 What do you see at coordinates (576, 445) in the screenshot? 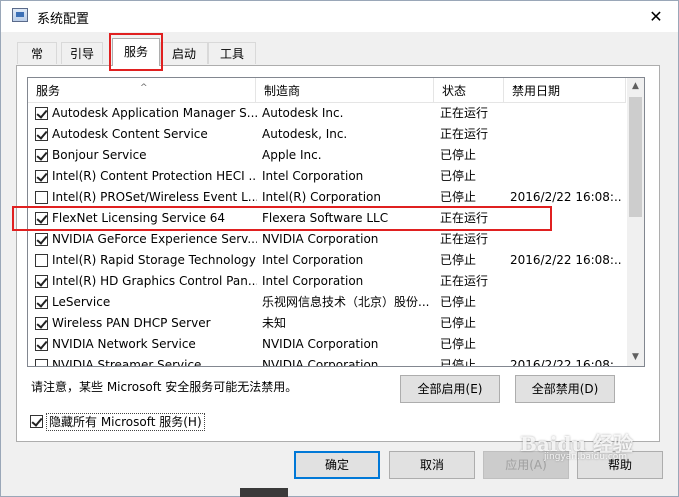
I see `baidu-watermark: Baidu 经验 jingyan.baidu.com` at bounding box center [576, 445].